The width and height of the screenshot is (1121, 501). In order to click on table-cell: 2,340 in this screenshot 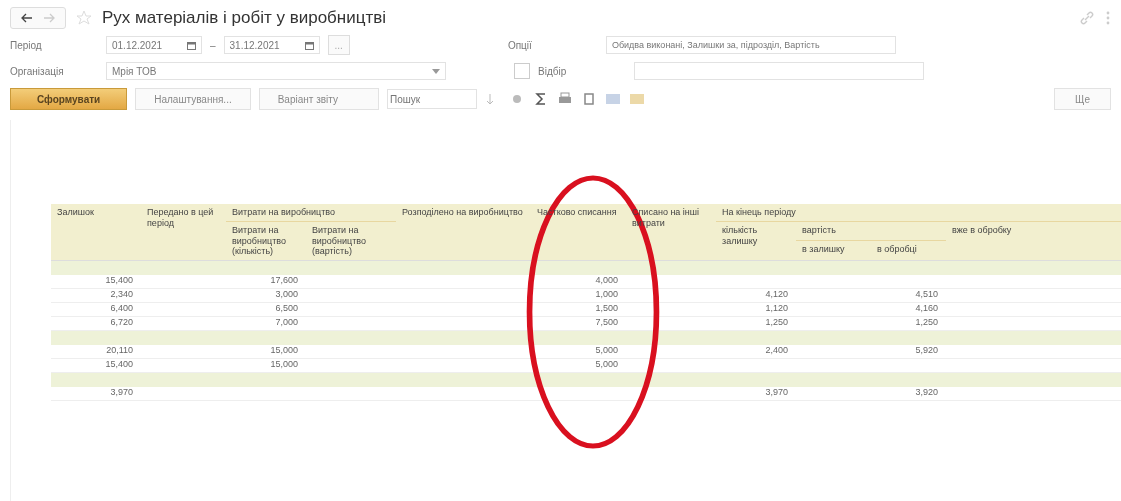, I will do `click(121, 294)`.